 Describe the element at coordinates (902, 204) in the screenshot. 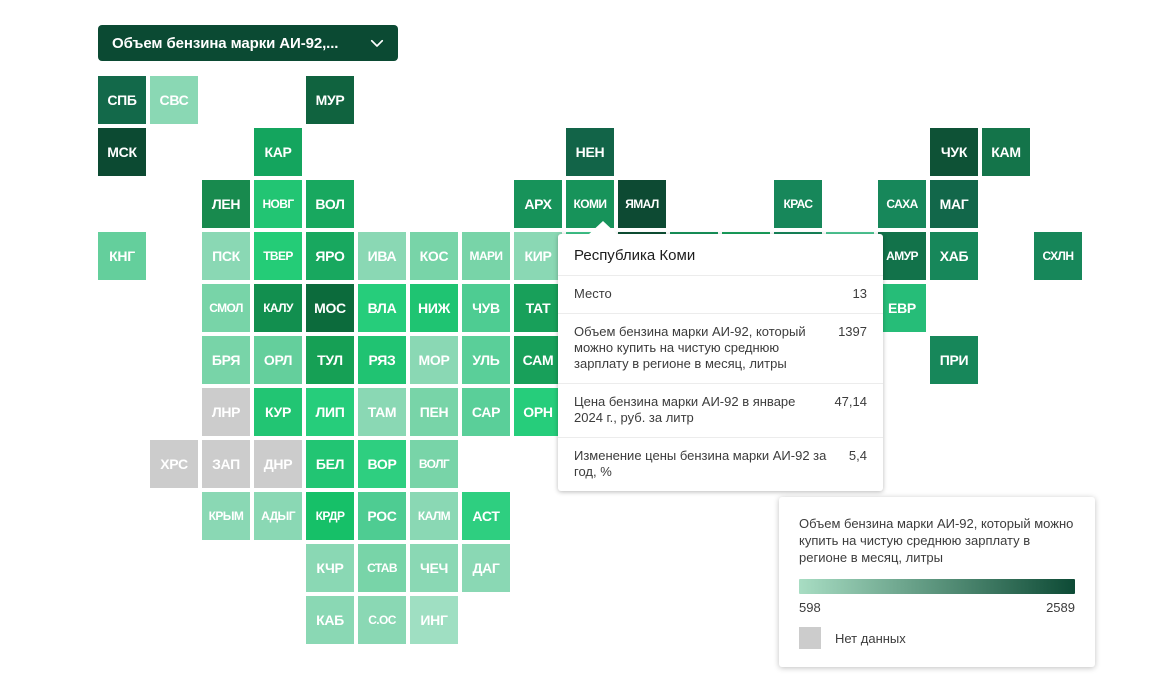

I see `region-tile: САХА` at that location.